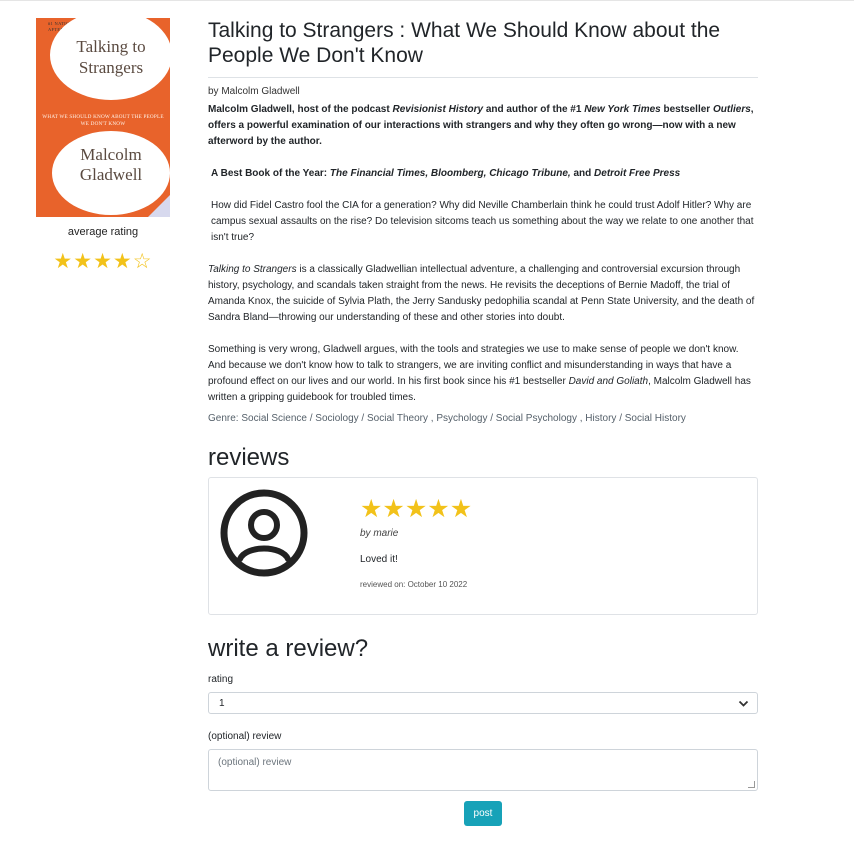 The image size is (854, 850). What do you see at coordinates (142, 261) in the screenshot?
I see `star-empty-icon: ☆` at bounding box center [142, 261].